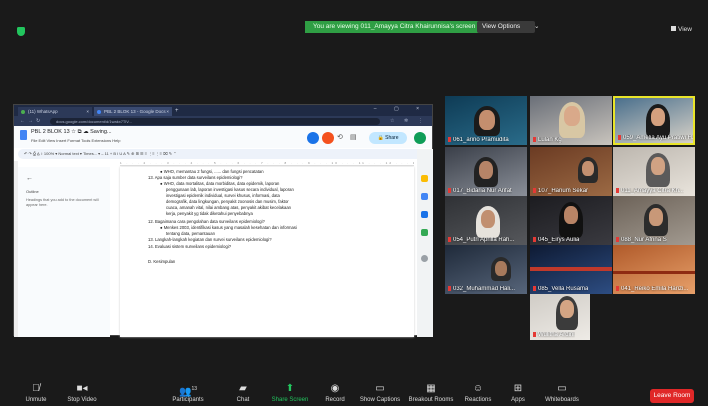 This screenshot has height=406, width=708. I want to click on collaborator-avatar-icon, so click(328, 138).